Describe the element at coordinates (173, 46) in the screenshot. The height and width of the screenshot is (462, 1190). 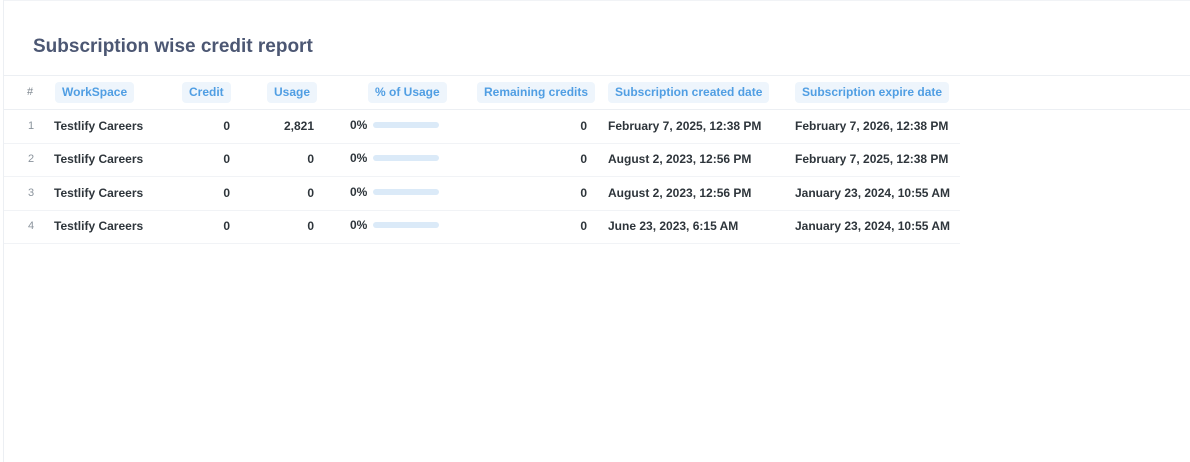
I see `report-title: Subscription wise credit report` at that location.